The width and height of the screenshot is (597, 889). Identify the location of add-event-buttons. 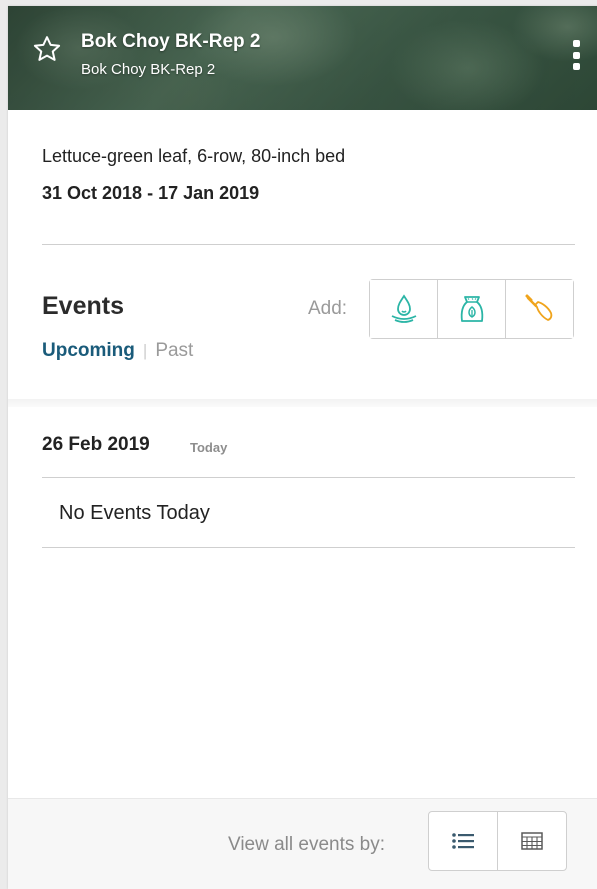
(471, 309).